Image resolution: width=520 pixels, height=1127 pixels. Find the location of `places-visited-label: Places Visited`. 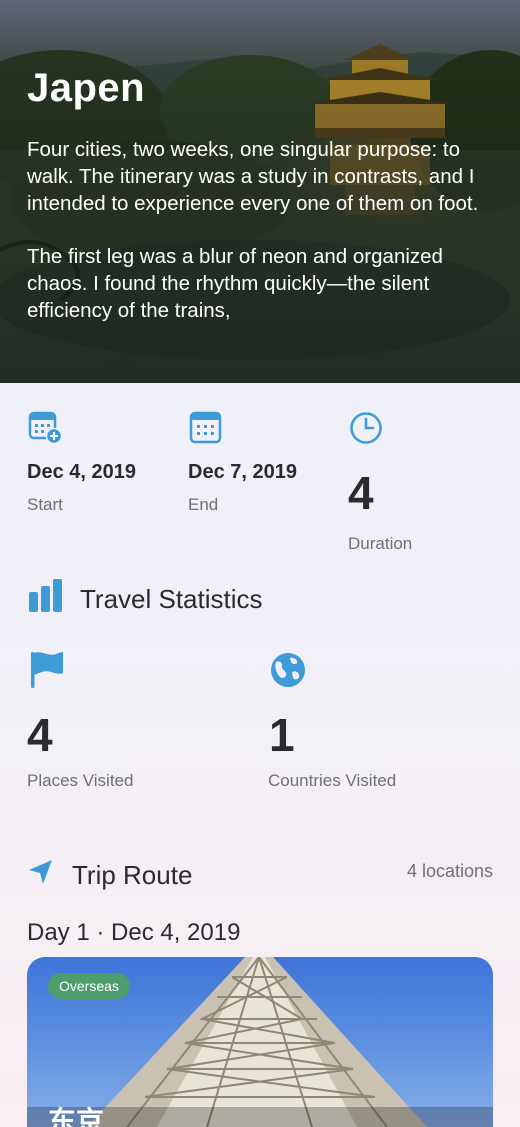

places-visited-label: Places Visited is located at coordinates (80, 780).